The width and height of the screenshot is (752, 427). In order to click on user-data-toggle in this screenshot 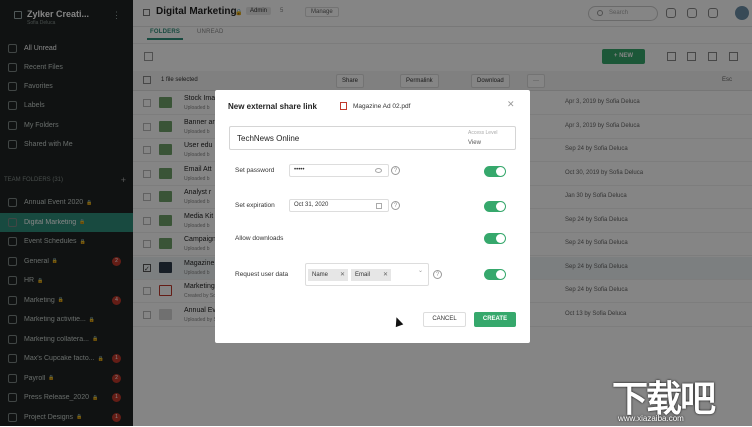, I will do `click(495, 274)`.